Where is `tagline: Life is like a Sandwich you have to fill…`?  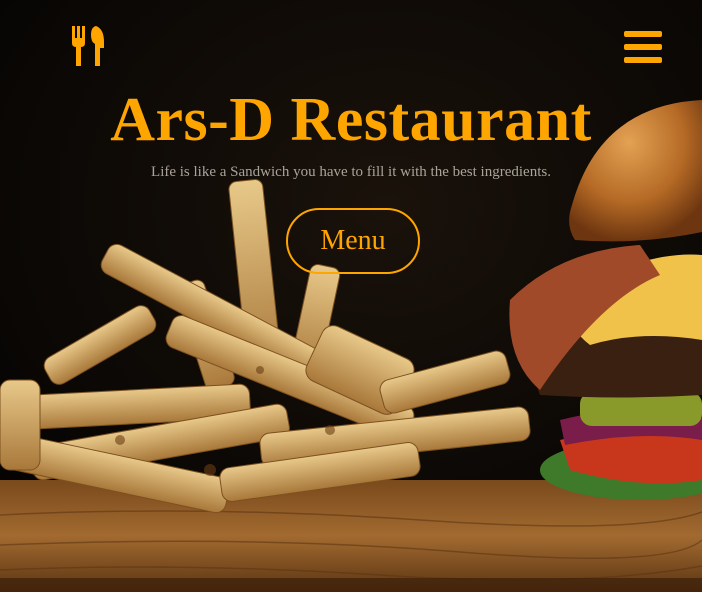 tagline: Life is like a Sandwich you have to fill… is located at coordinates (351, 172).